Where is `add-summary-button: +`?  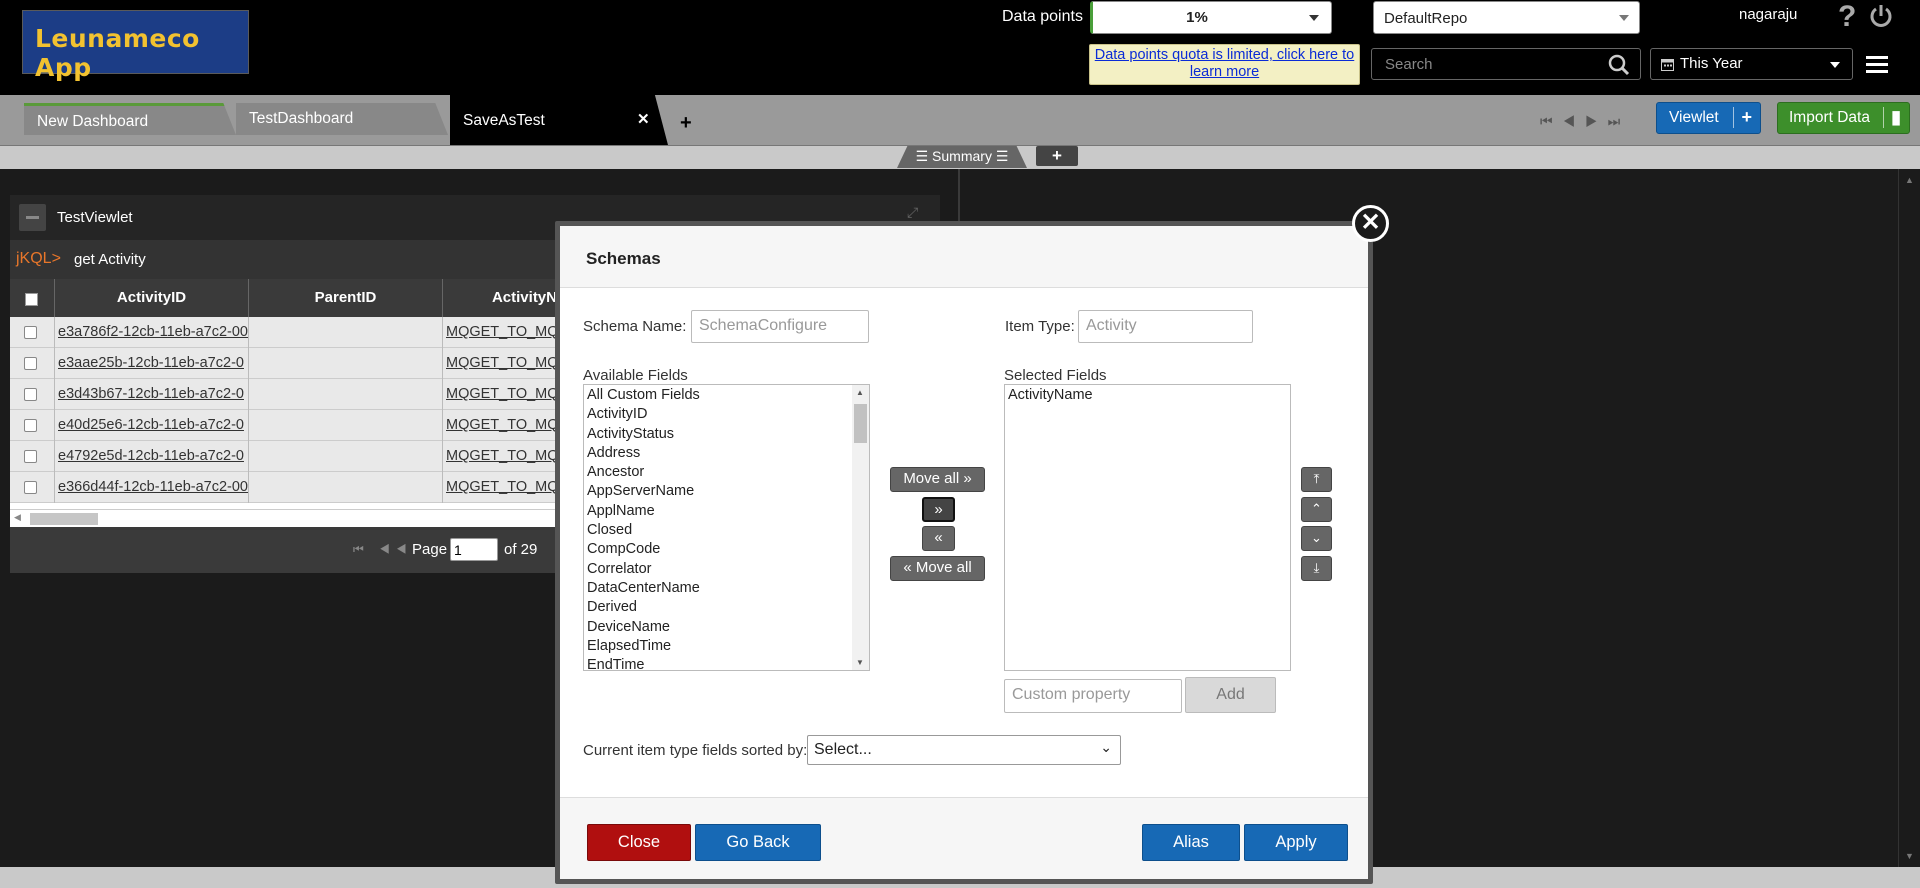 add-summary-button: + is located at coordinates (1057, 156).